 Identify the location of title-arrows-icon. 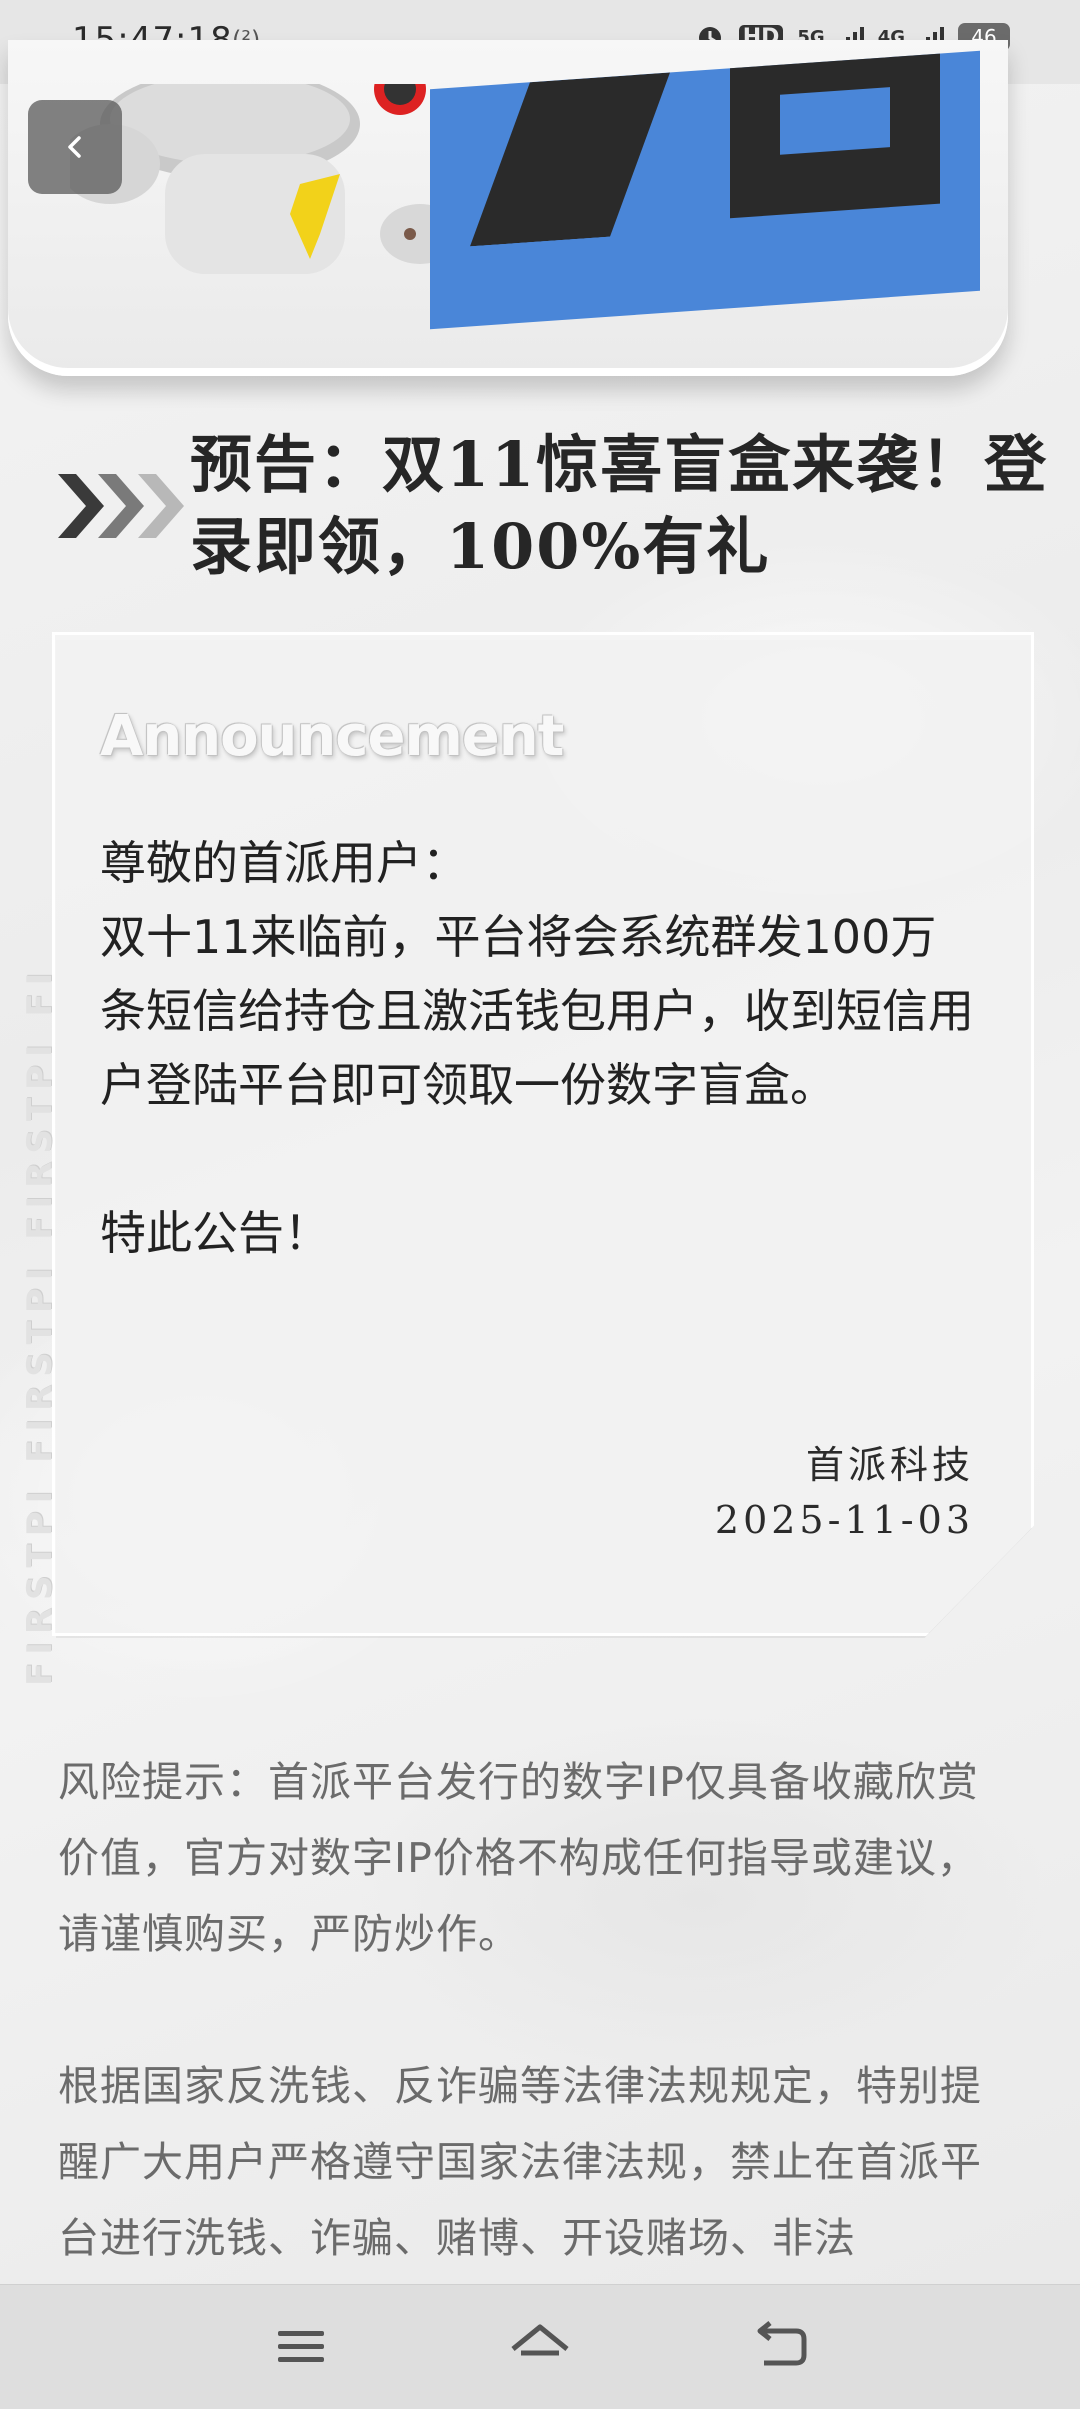
(121, 506).